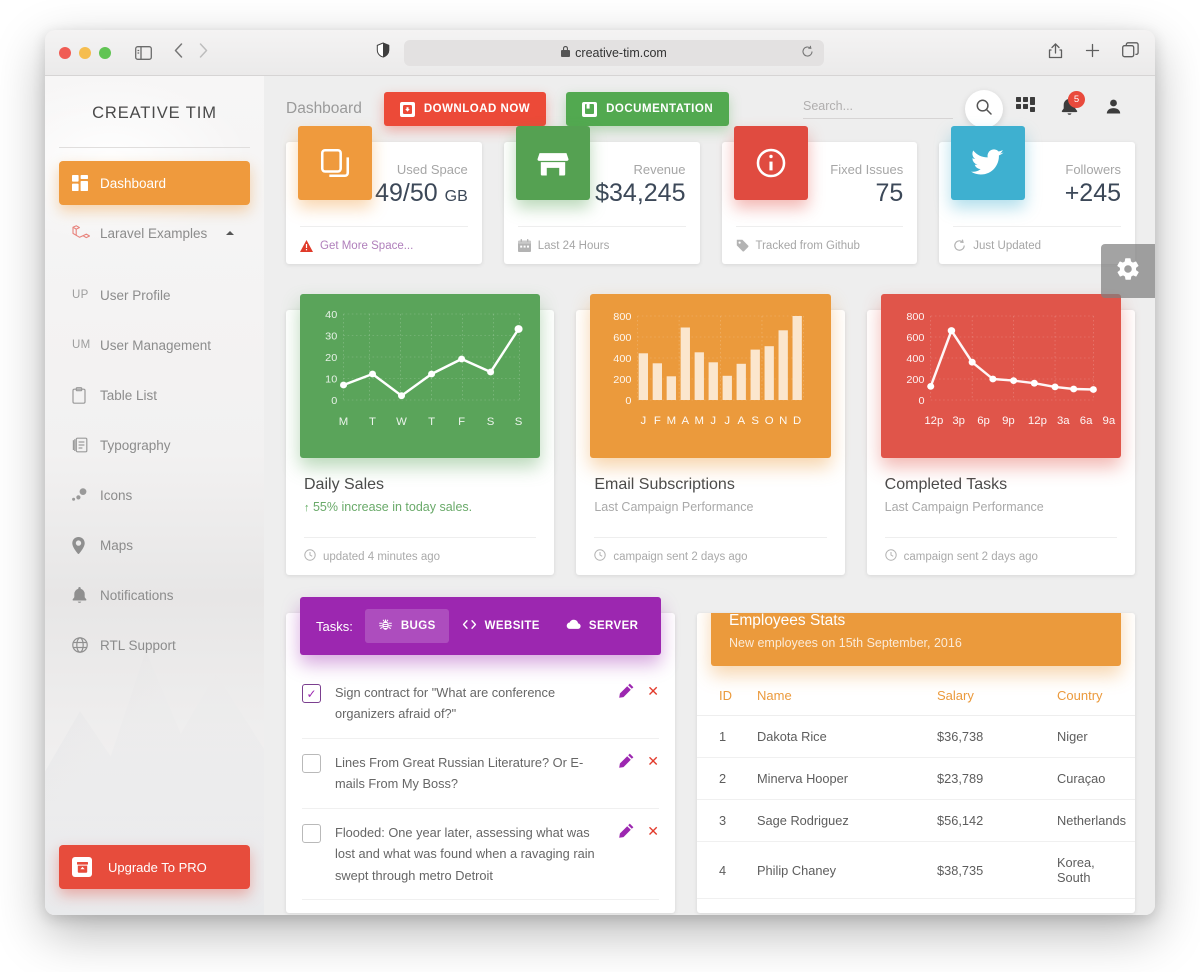 The height and width of the screenshot is (972, 1200). I want to click on sidebar-item-user-management: UM User Management, so click(154, 345).